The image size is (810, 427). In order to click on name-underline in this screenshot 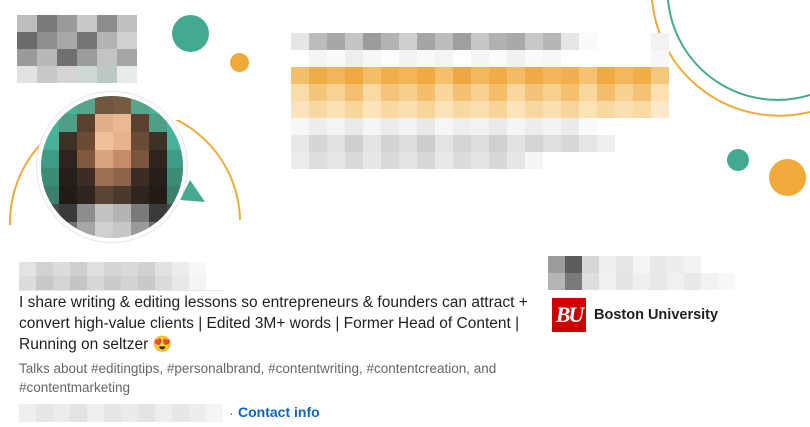, I will do `click(121, 290)`.